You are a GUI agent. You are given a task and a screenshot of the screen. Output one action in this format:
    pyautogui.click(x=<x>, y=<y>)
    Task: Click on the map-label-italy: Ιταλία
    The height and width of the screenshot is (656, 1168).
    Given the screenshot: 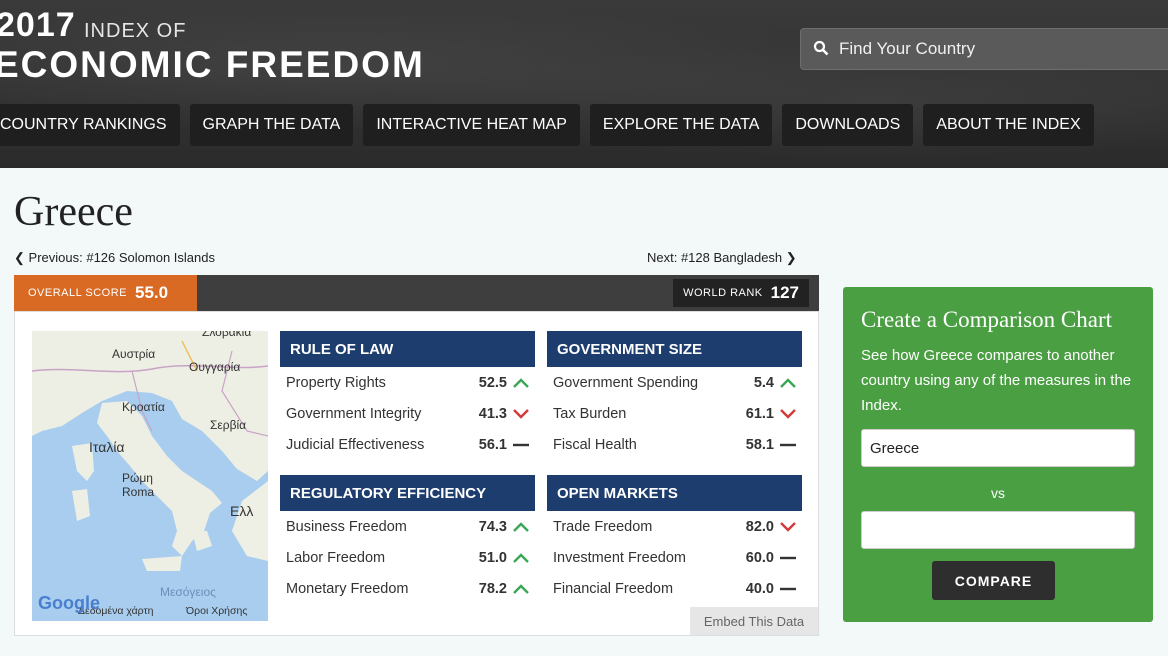 What is the action you would take?
    pyautogui.click(x=107, y=447)
    